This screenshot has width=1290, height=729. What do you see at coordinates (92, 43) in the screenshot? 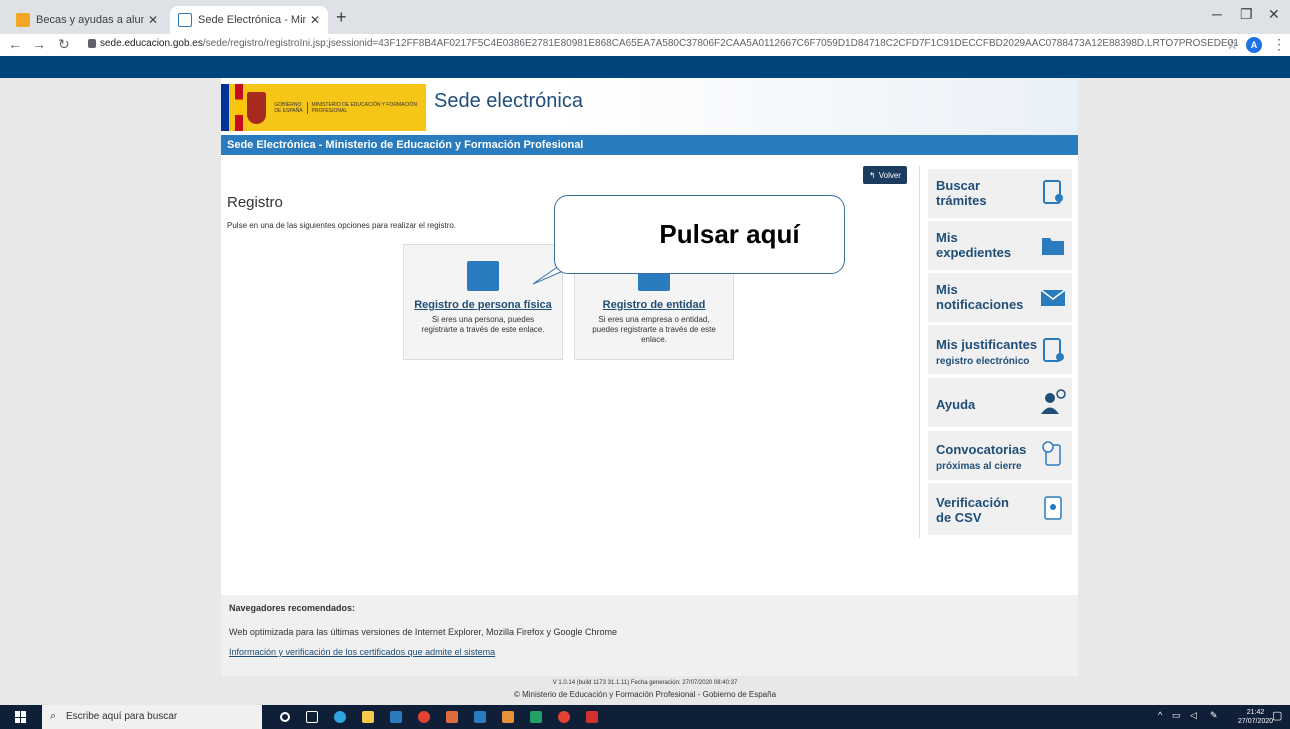
I see `lock-icon` at bounding box center [92, 43].